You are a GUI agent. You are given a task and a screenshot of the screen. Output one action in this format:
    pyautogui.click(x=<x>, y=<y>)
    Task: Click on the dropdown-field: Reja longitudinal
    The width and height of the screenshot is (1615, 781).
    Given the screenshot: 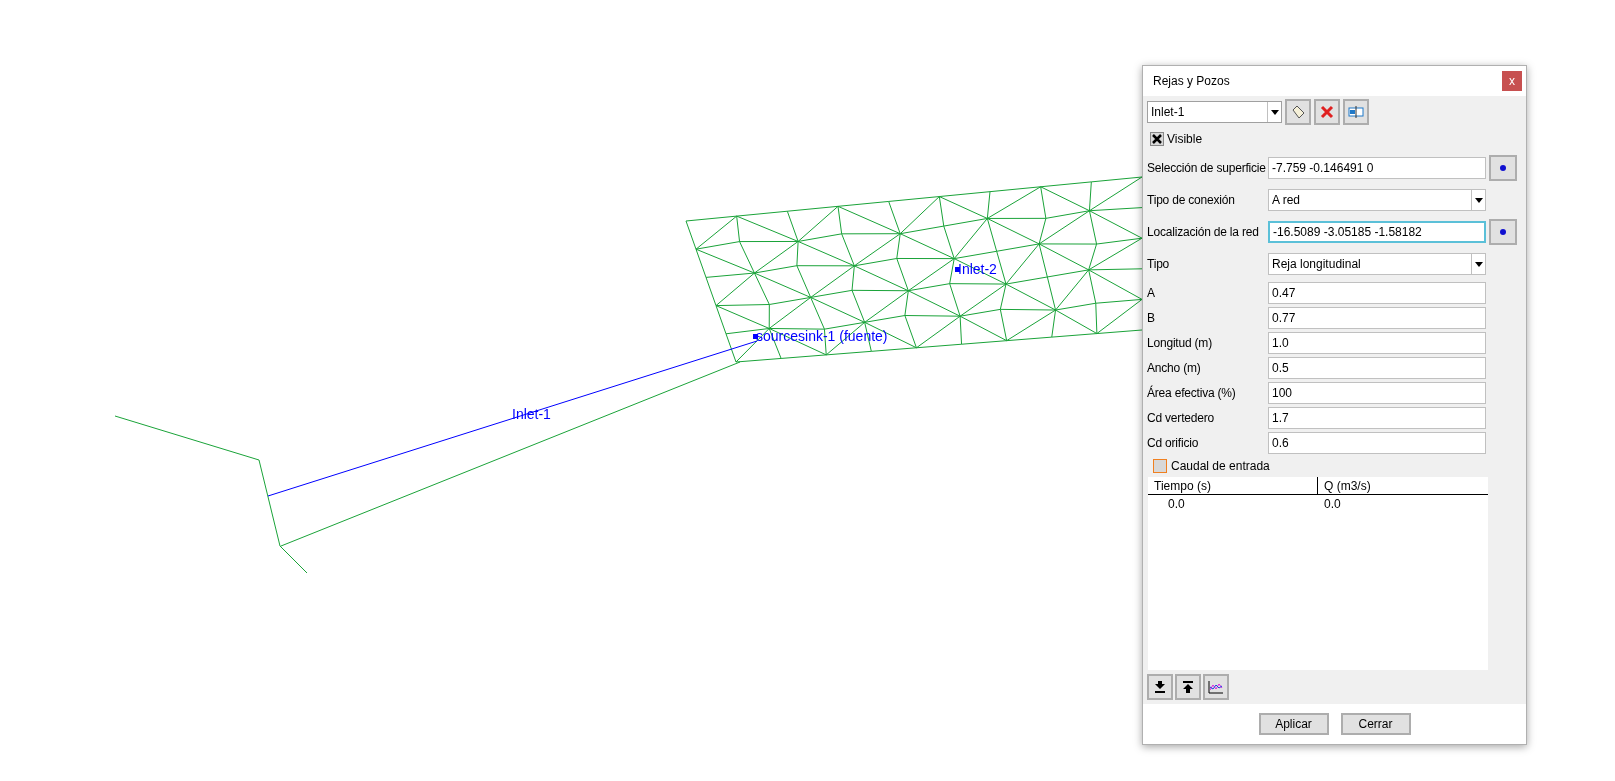 What is the action you would take?
    pyautogui.click(x=1377, y=264)
    